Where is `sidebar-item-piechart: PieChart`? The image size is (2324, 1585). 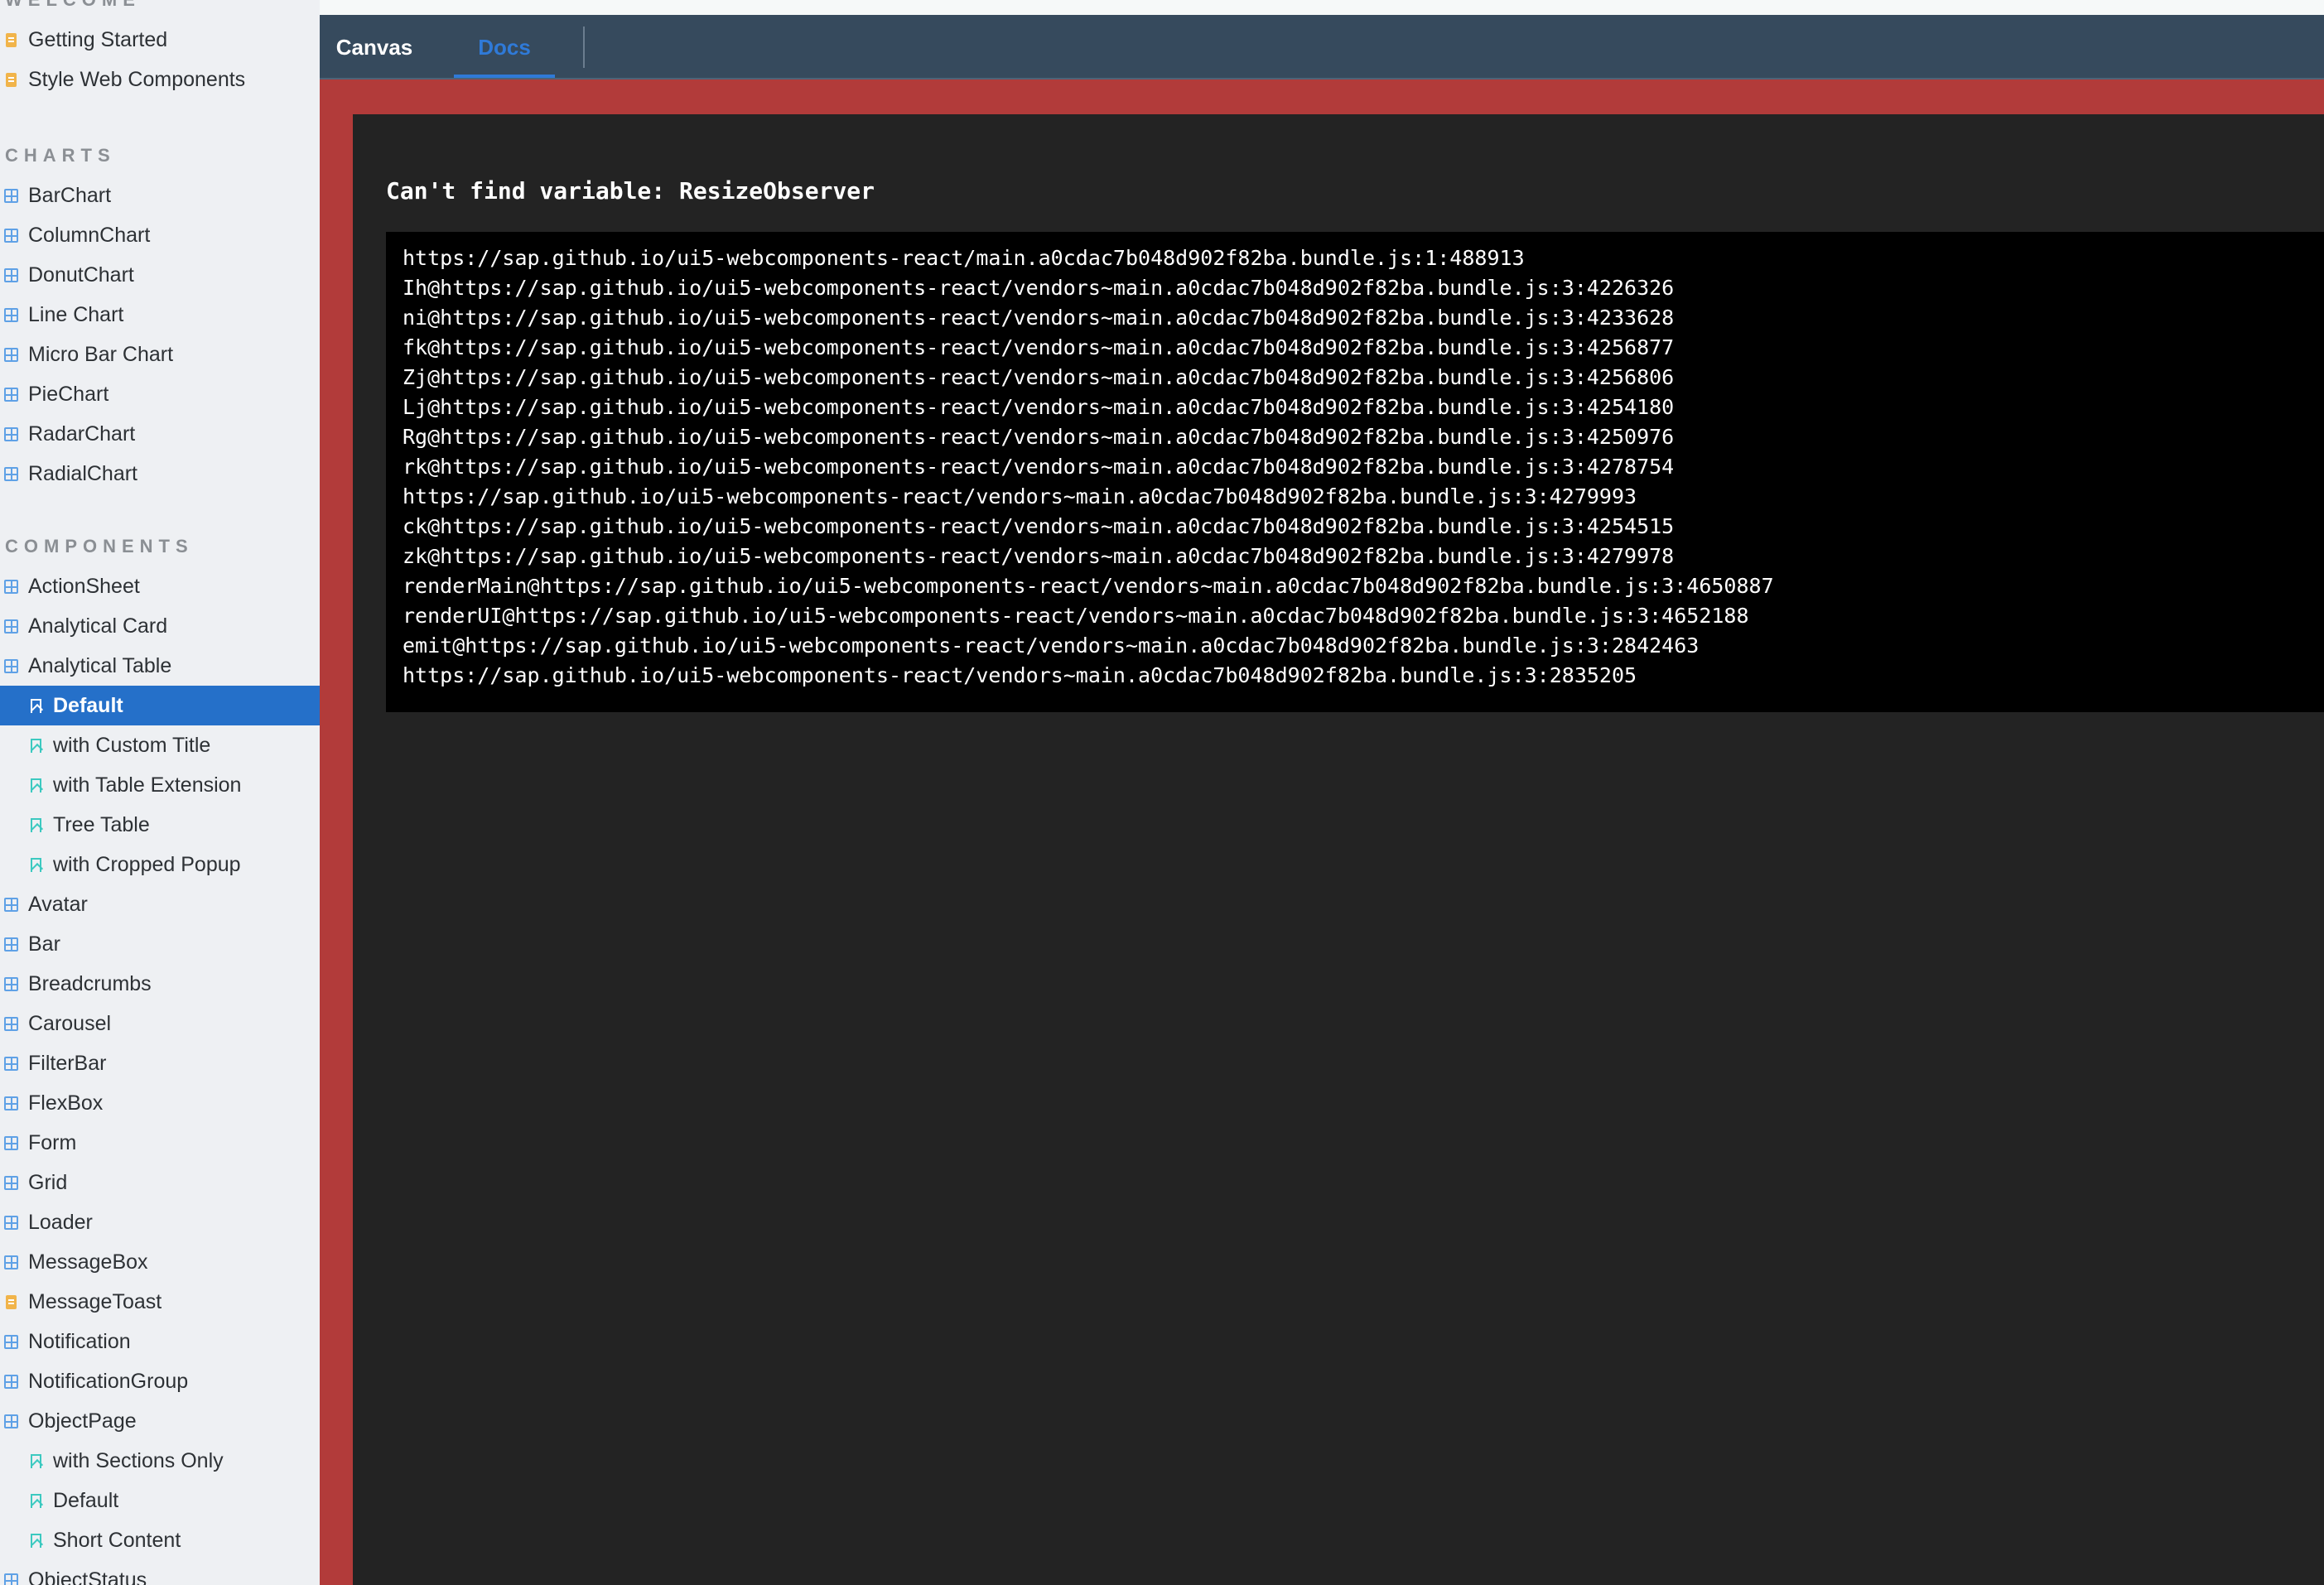
sidebar-item-piechart: PieChart is located at coordinates (160, 394).